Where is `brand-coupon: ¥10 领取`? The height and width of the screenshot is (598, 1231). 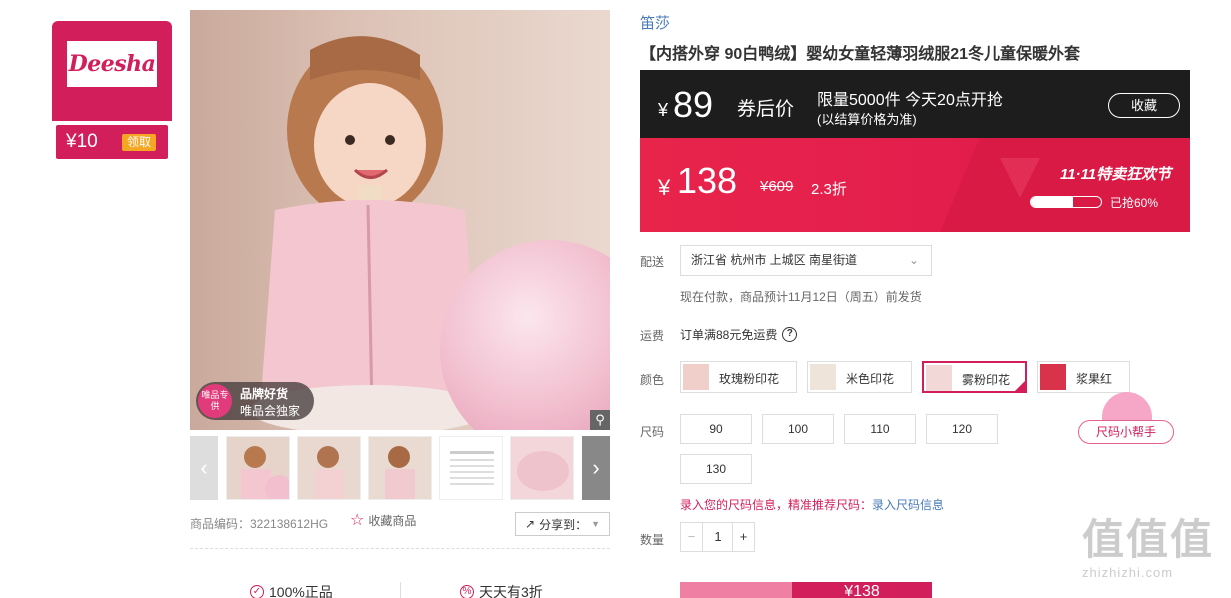
brand-coupon: ¥10 领取 is located at coordinates (112, 142).